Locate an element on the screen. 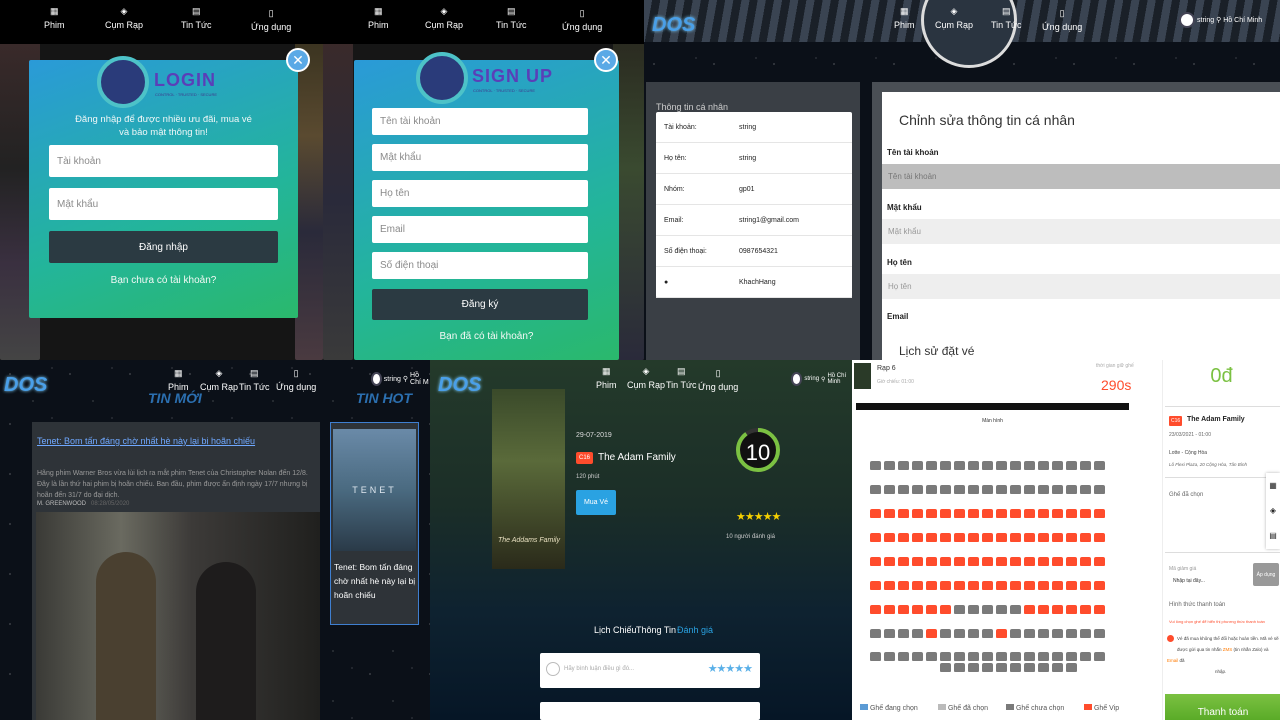 This screenshot has width=1280, height=720. signup-fullname-input: Họ tên is located at coordinates (480, 193).